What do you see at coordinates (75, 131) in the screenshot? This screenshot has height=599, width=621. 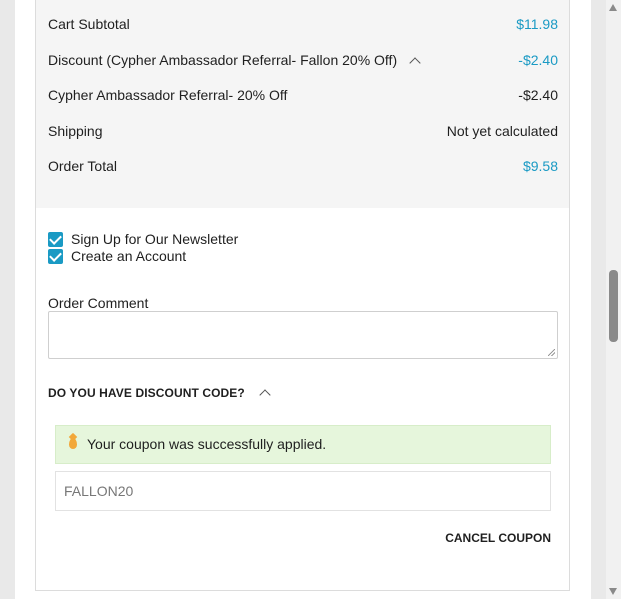 I see `shipping-label: Shipping` at bounding box center [75, 131].